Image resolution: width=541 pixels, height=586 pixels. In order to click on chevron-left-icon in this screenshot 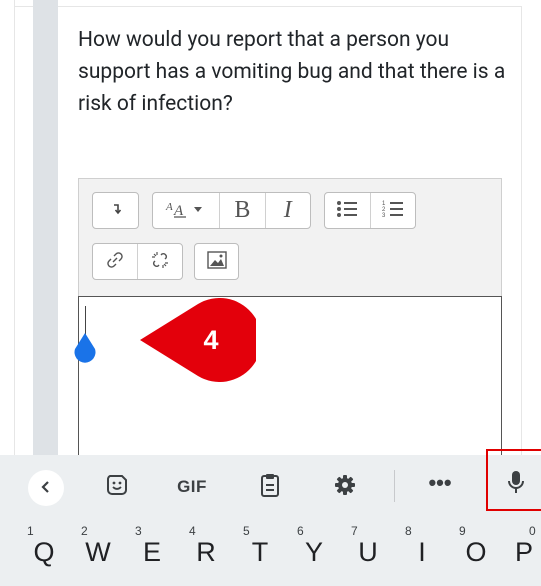, I will do `click(46, 488)`.